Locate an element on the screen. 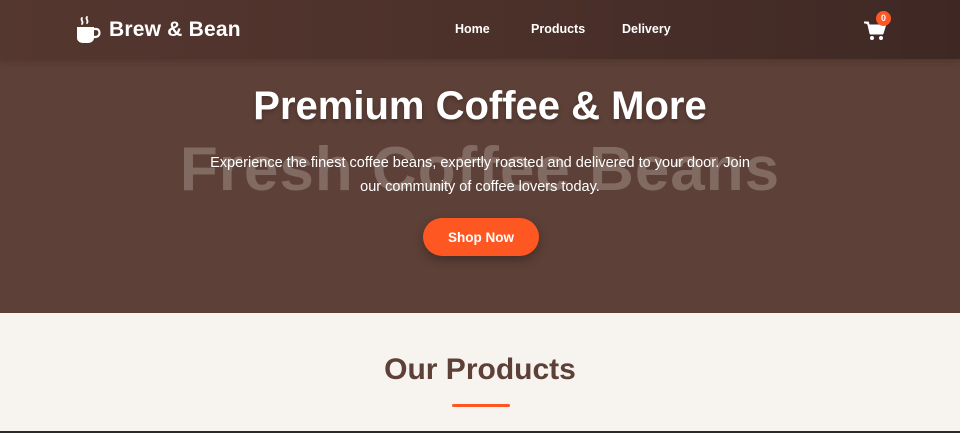  cart-count-badge: 0 is located at coordinates (883, 18).